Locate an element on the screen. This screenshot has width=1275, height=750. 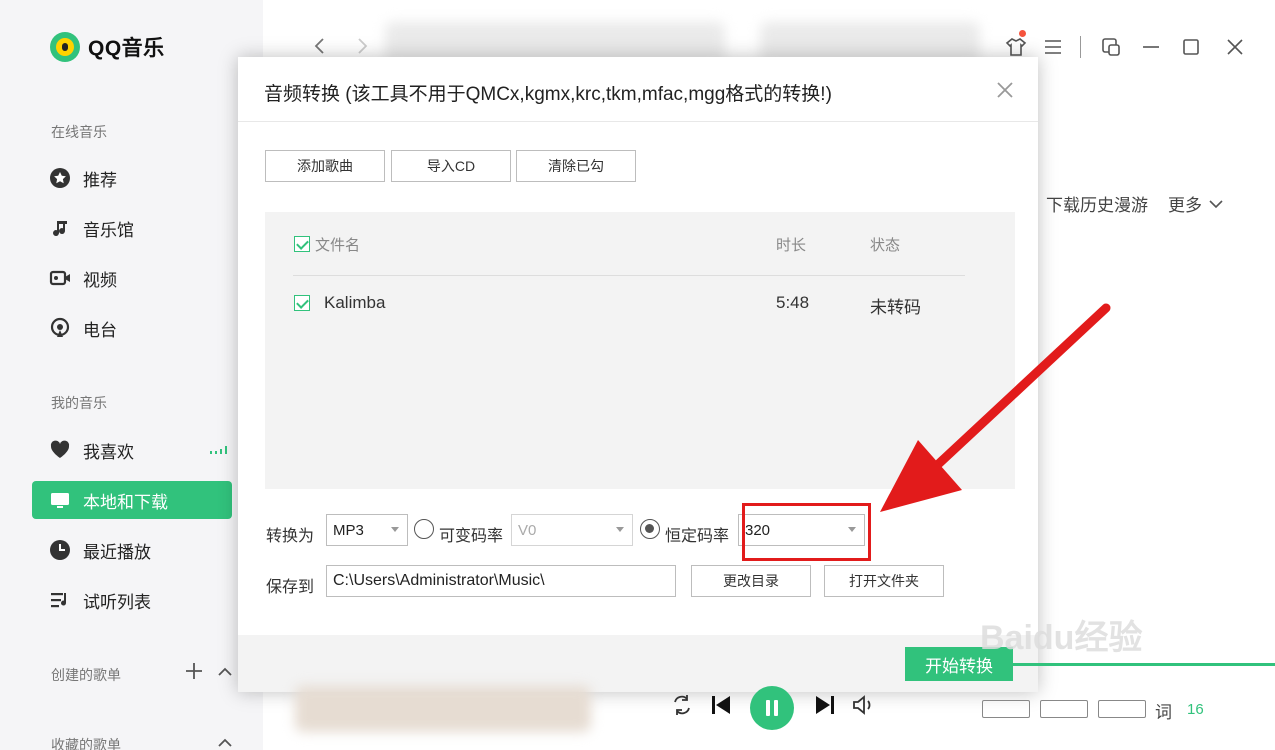
toolbar-divider is located at coordinates (1080, 47).